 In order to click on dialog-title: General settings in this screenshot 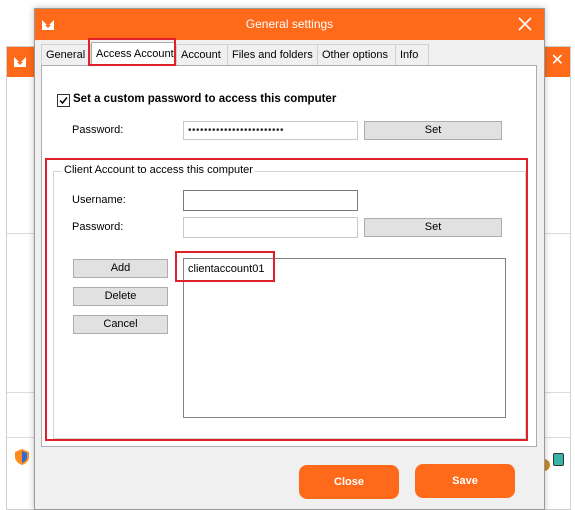, I will do `click(289, 24)`.